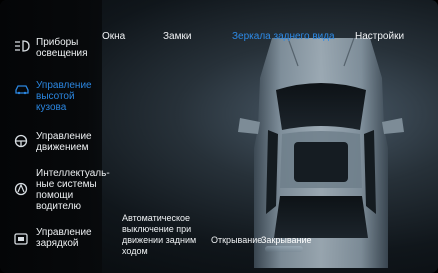 This screenshot has height=273, width=438. What do you see at coordinates (62, 48) in the screenshot?
I see `sidebar-item-label: Приборы освещения` at bounding box center [62, 48].